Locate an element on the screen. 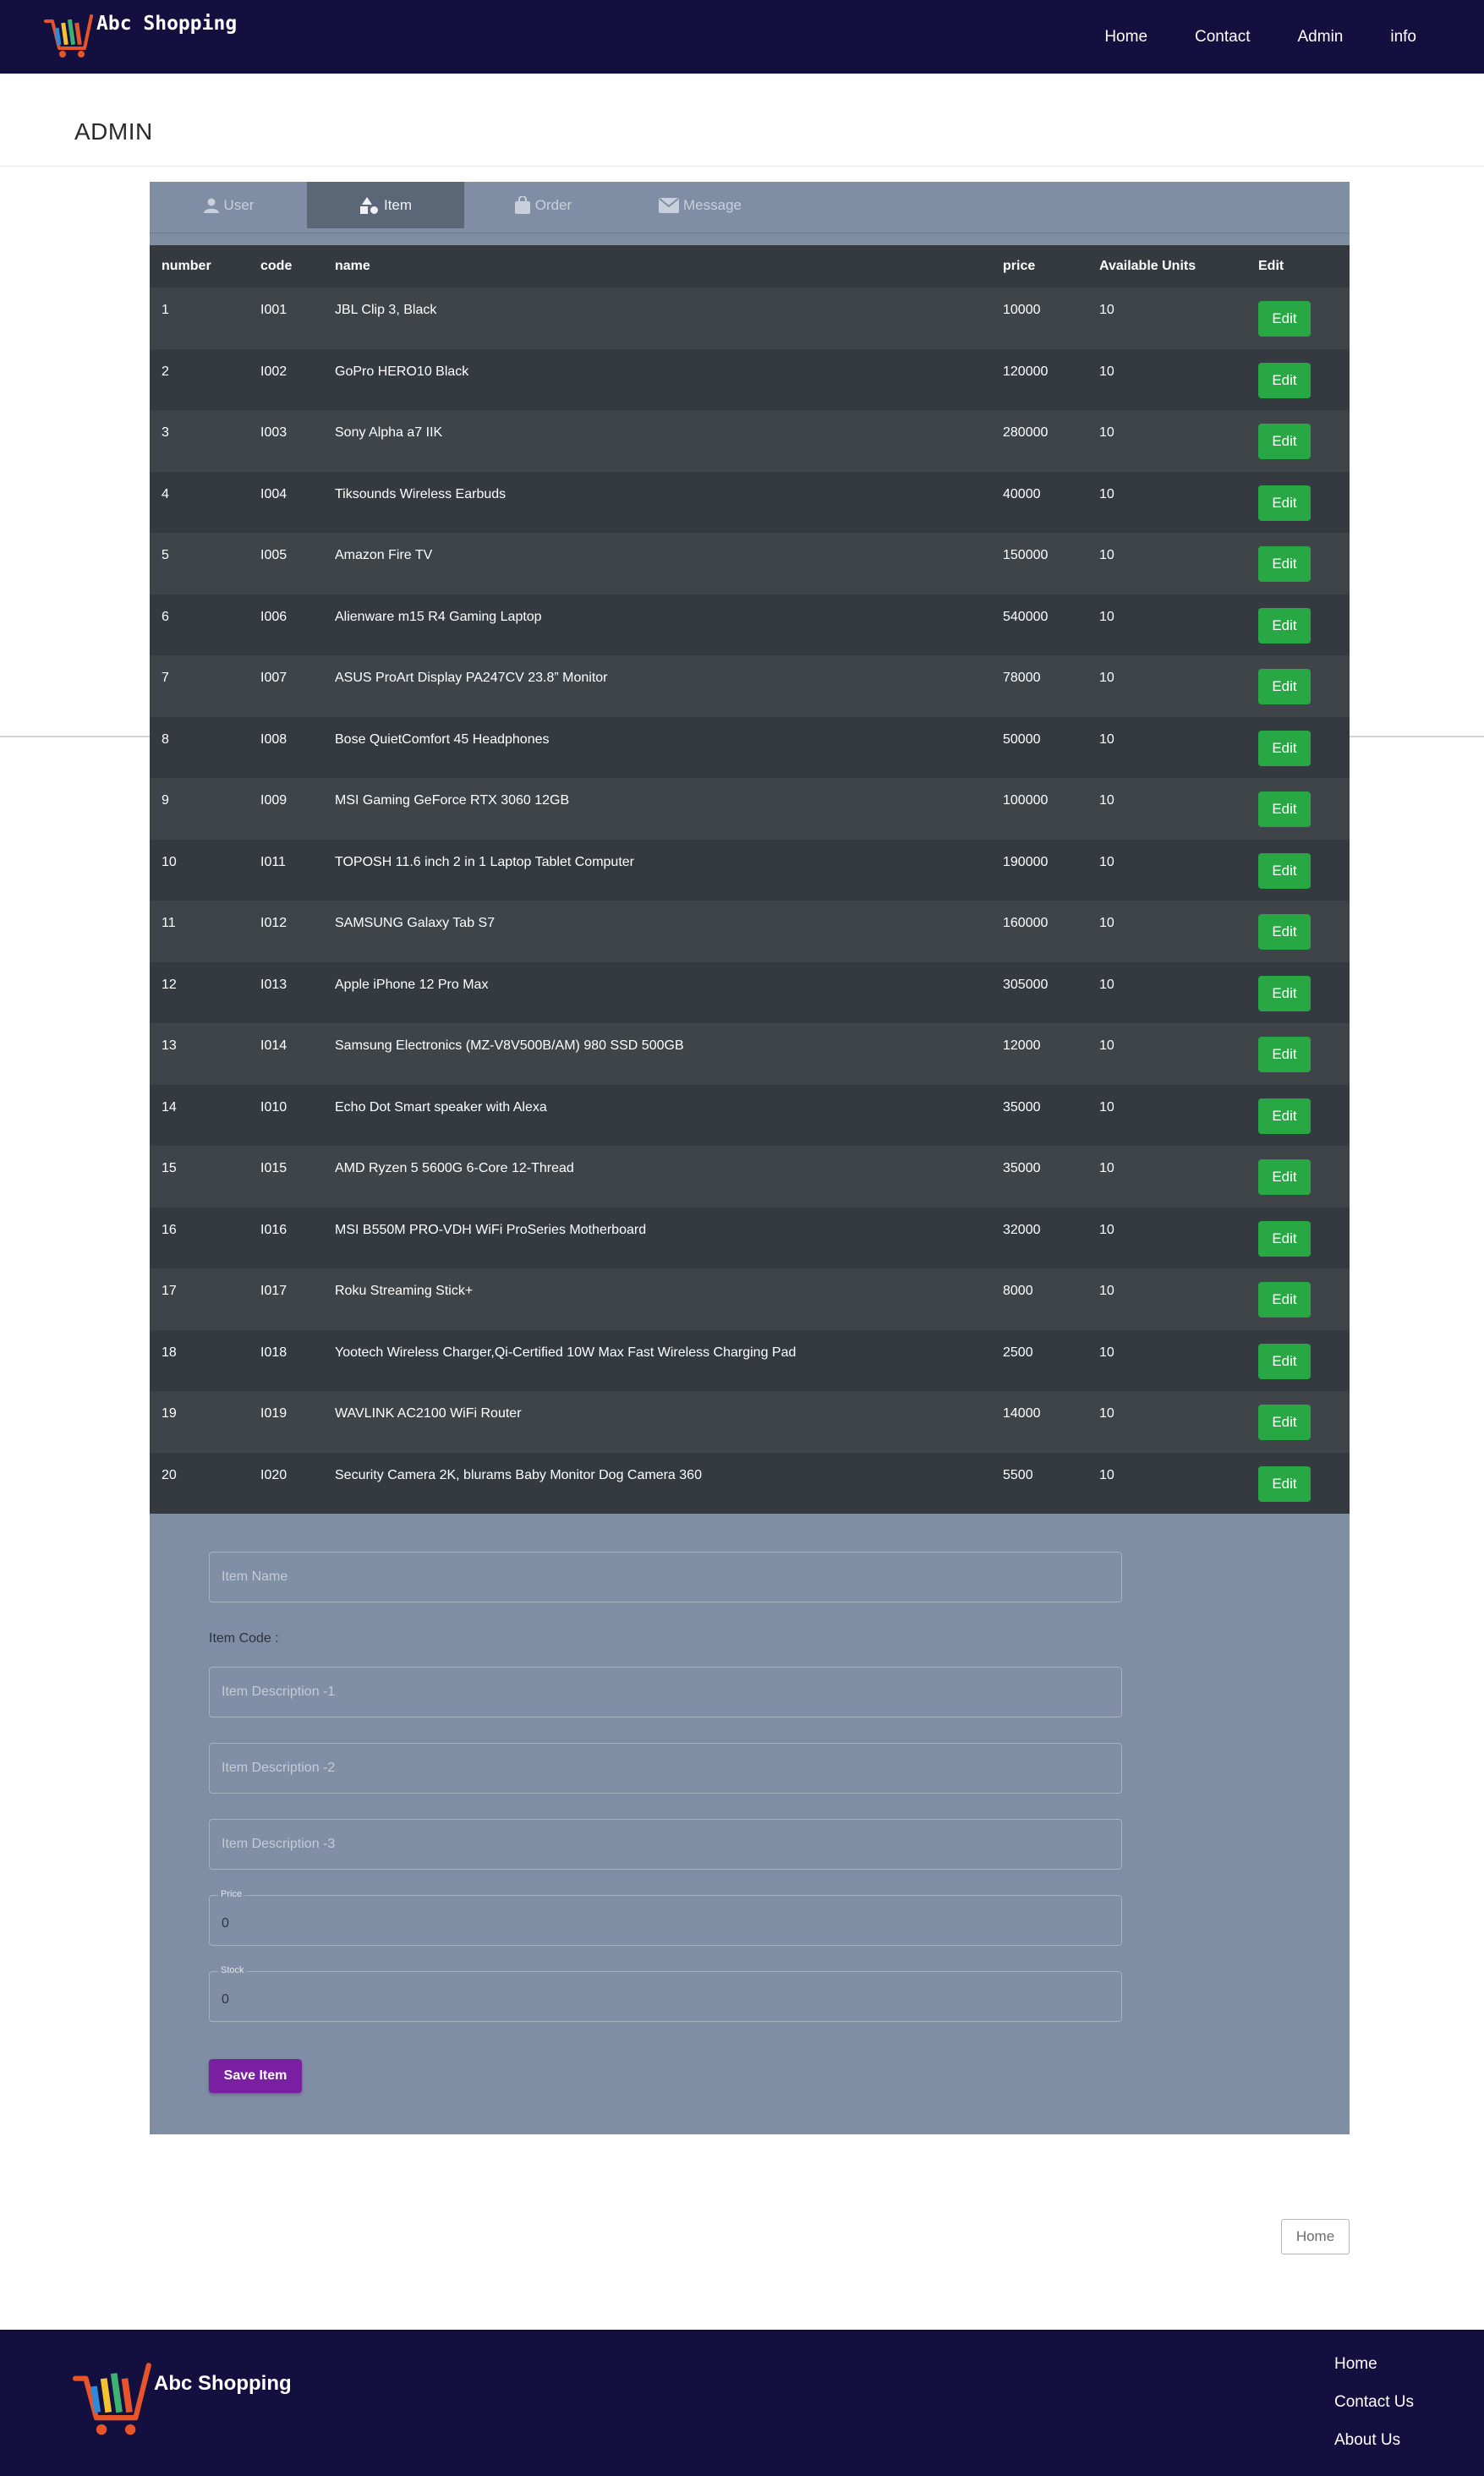  cell-code: I008 is located at coordinates (273, 739).